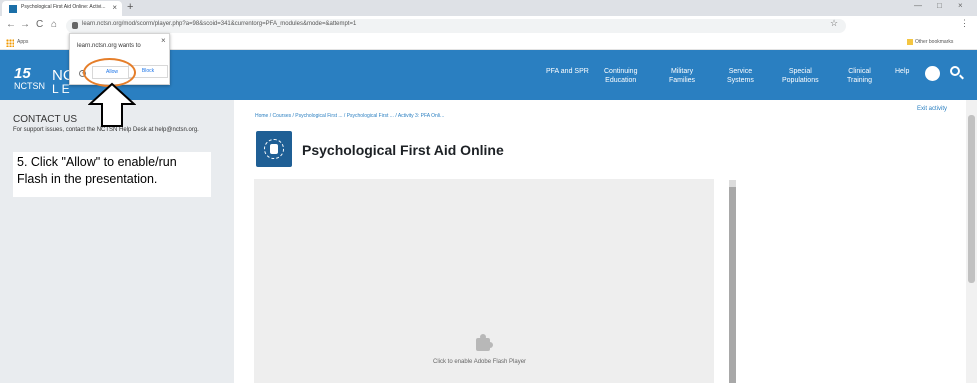 The image size is (977, 383). Describe the element at coordinates (960, 5) in the screenshot. I see `window-close-button: ×` at that location.